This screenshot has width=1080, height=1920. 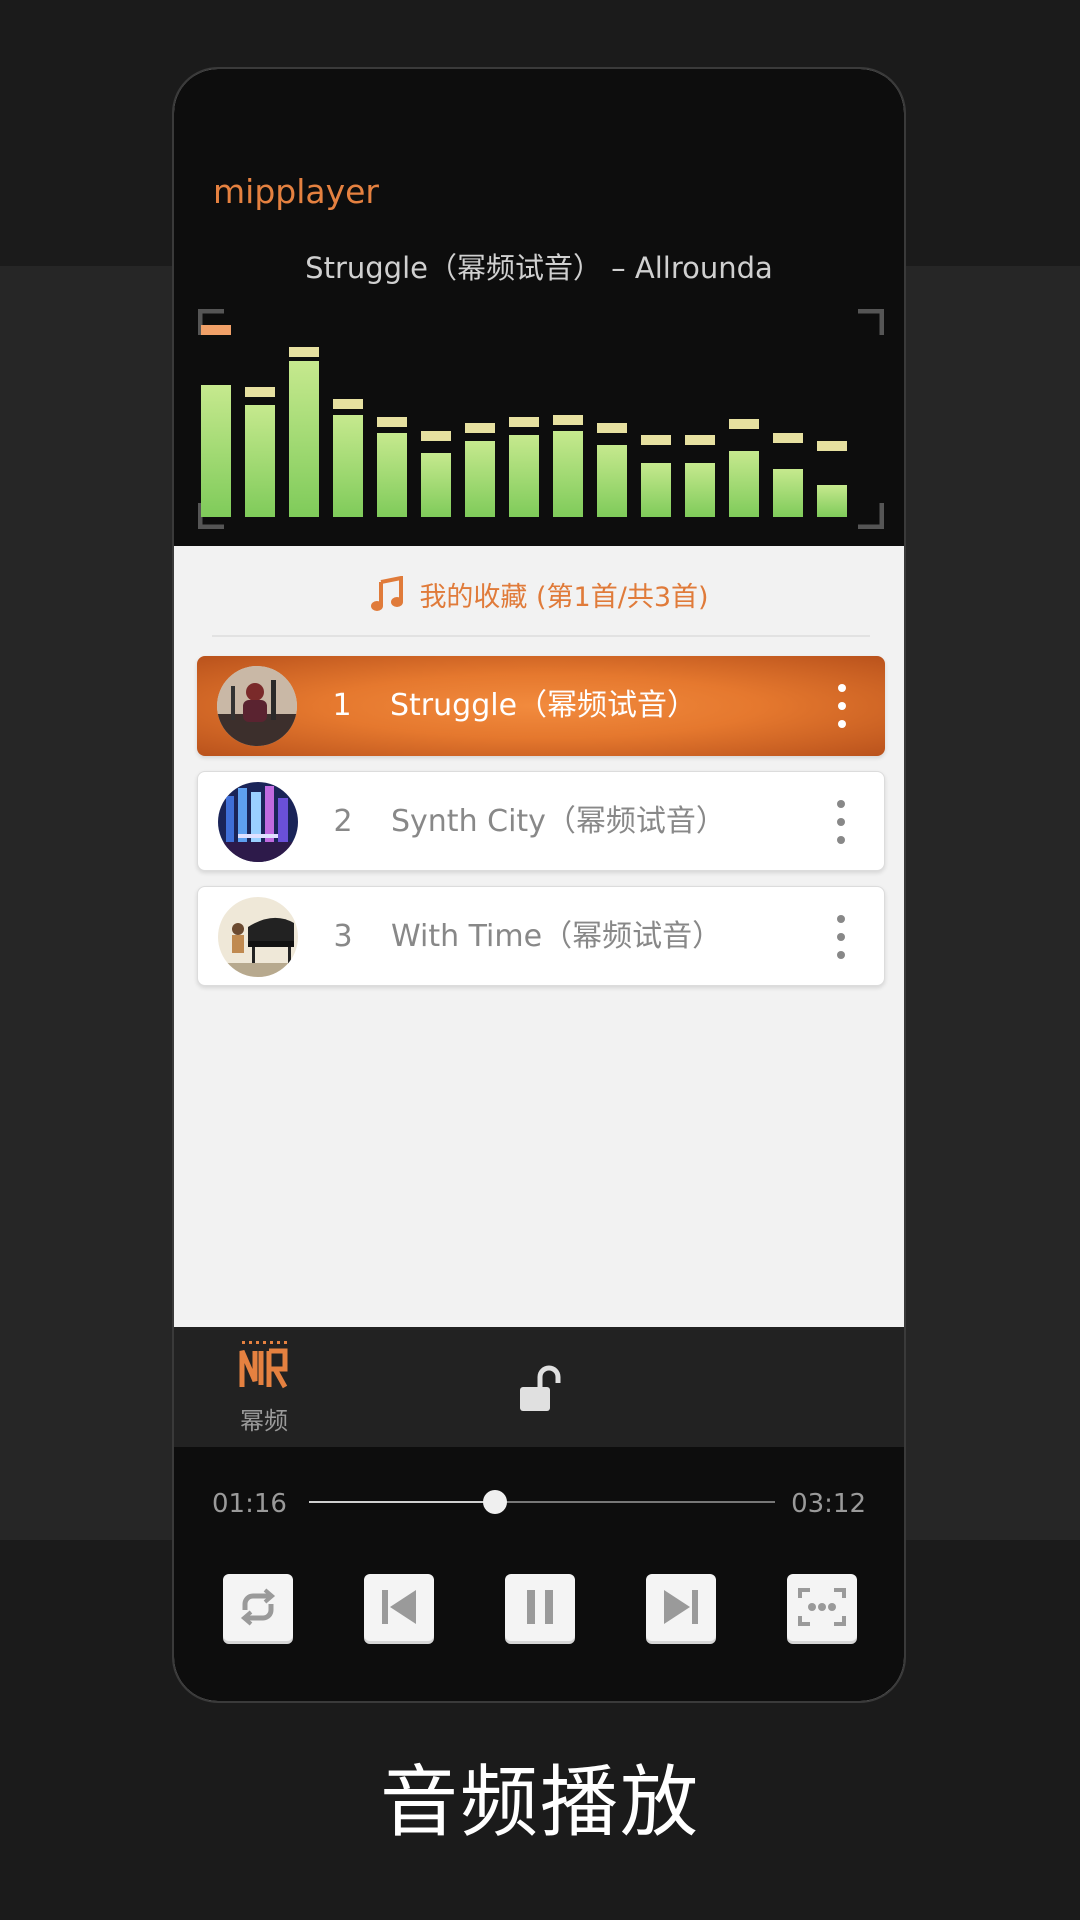 What do you see at coordinates (249, 1504) in the screenshot?
I see `elapsed-time: 01:16` at bounding box center [249, 1504].